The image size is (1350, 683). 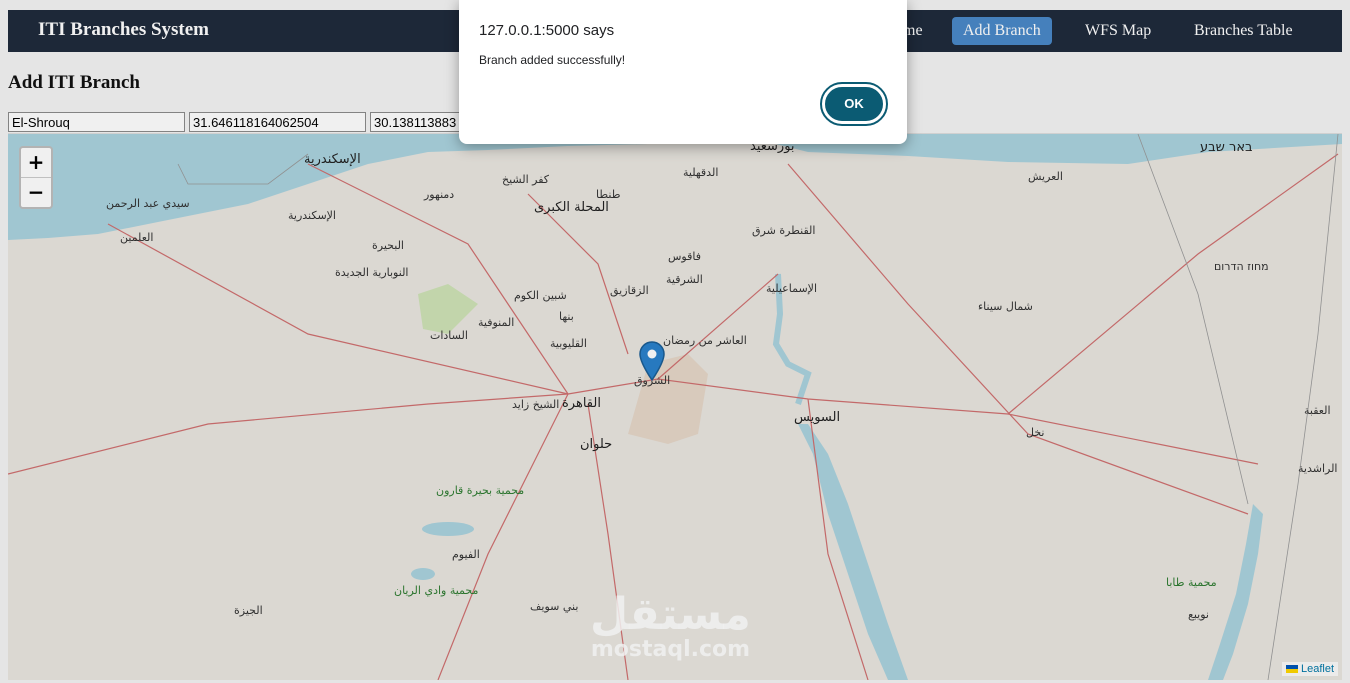 I want to click on dialog-message: Branch added successfully!, so click(x=552, y=60).